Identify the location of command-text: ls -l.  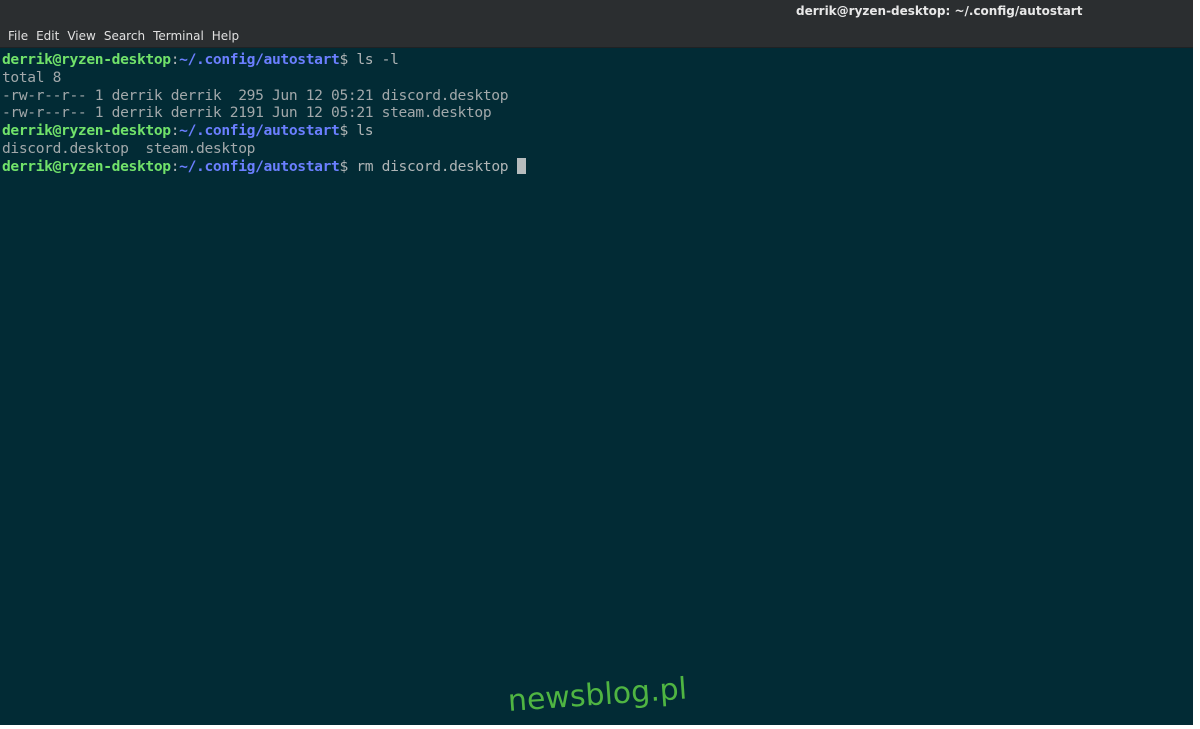
(373, 59).